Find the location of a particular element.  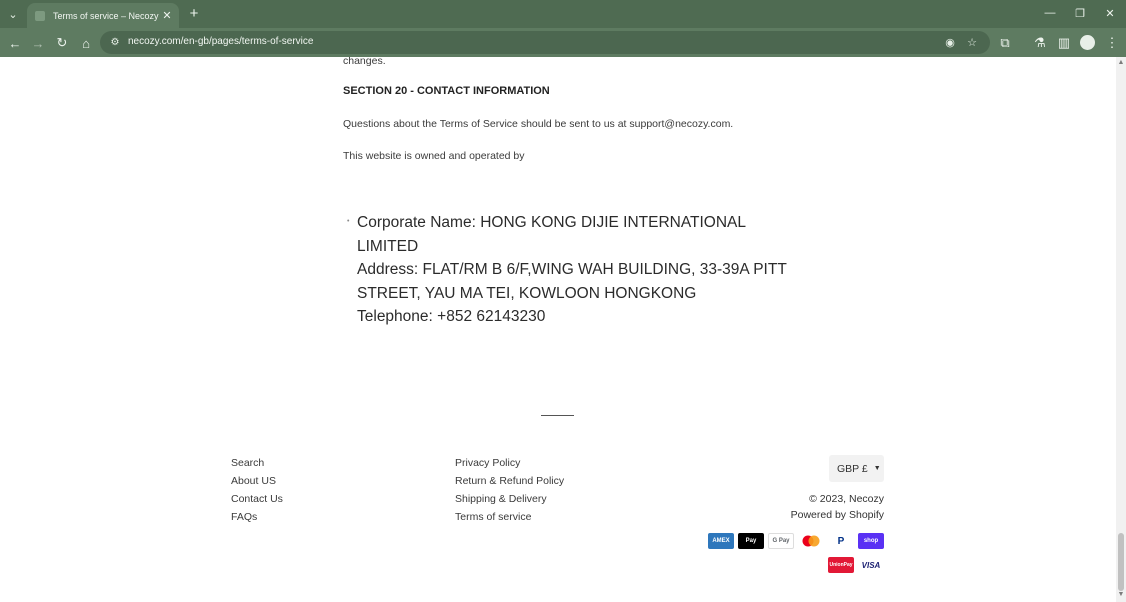

footer-link-privacy: Privacy Policy is located at coordinates (509, 463).